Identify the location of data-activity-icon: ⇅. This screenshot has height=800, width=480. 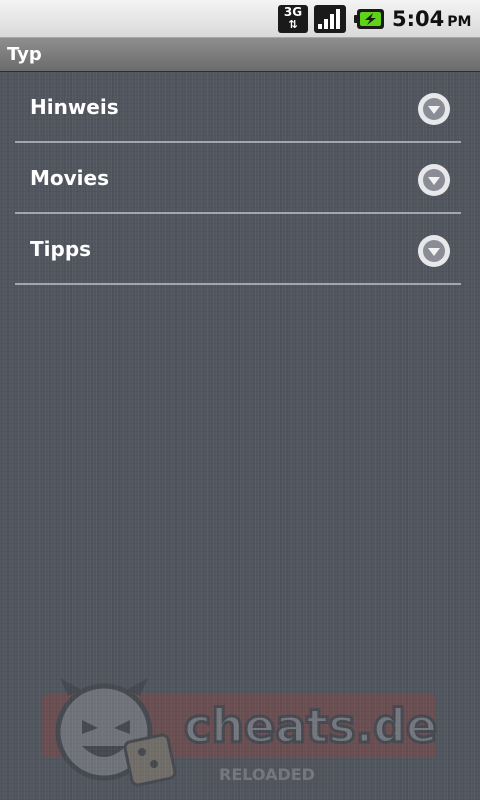
(293, 24).